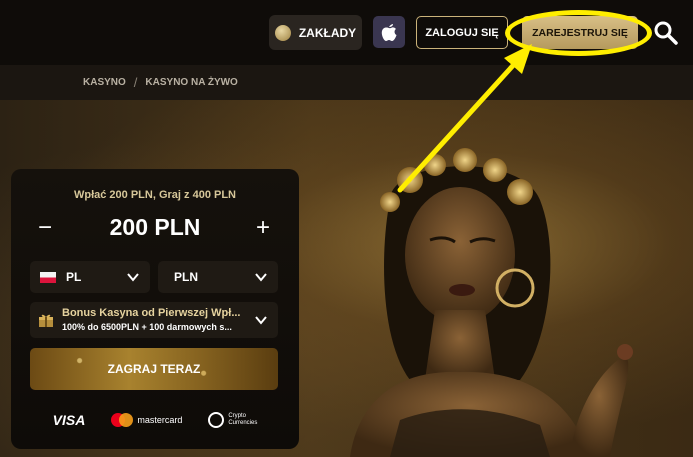 The width and height of the screenshot is (693, 457). Describe the element at coordinates (578, 33) in the screenshot. I see `annotation-highlight-ellipse` at that location.